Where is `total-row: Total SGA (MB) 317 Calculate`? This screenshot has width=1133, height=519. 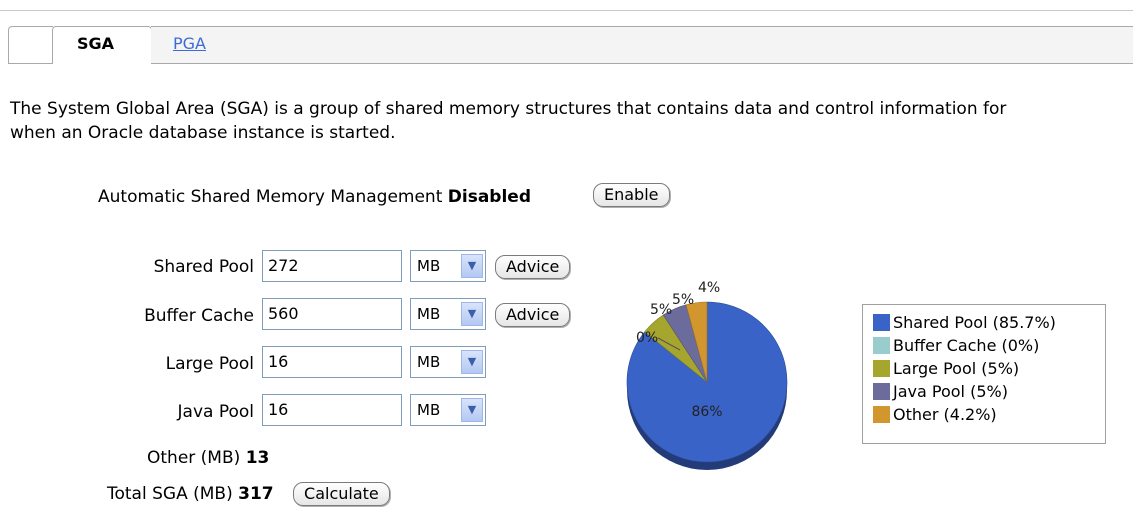 total-row: Total SGA (MB) 317 Calculate is located at coordinates (248, 494).